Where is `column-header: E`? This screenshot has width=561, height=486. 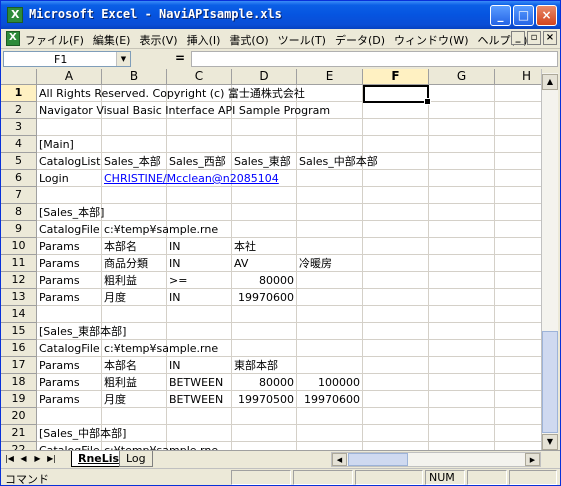
column-header: E is located at coordinates (330, 77).